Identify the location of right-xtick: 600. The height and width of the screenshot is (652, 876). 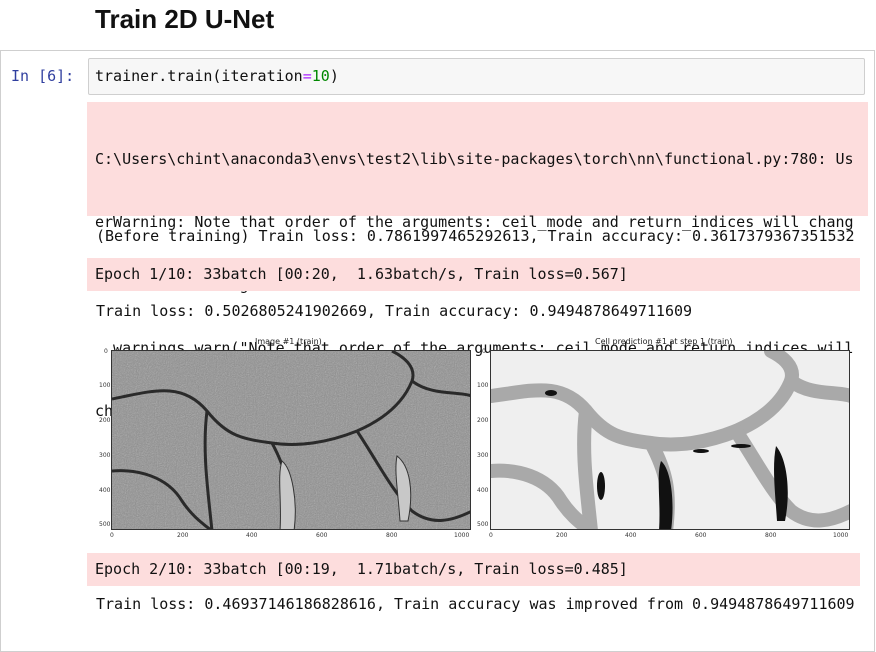
(701, 535).